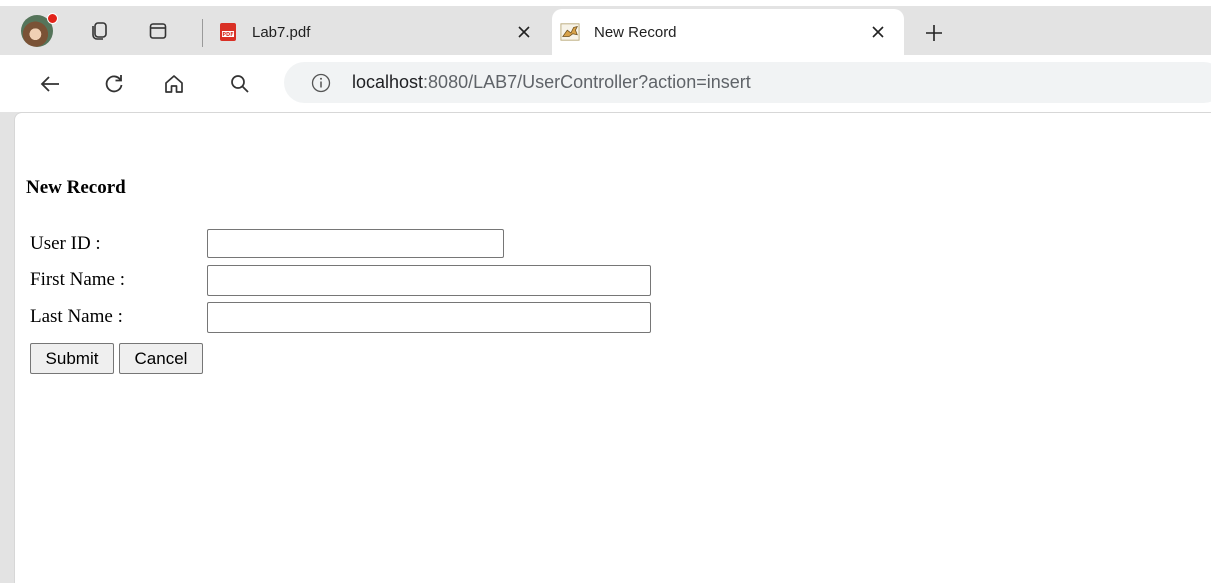 Image resolution: width=1211 pixels, height=583 pixels. I want to click on arrow-left-icon, so click(49, 84).